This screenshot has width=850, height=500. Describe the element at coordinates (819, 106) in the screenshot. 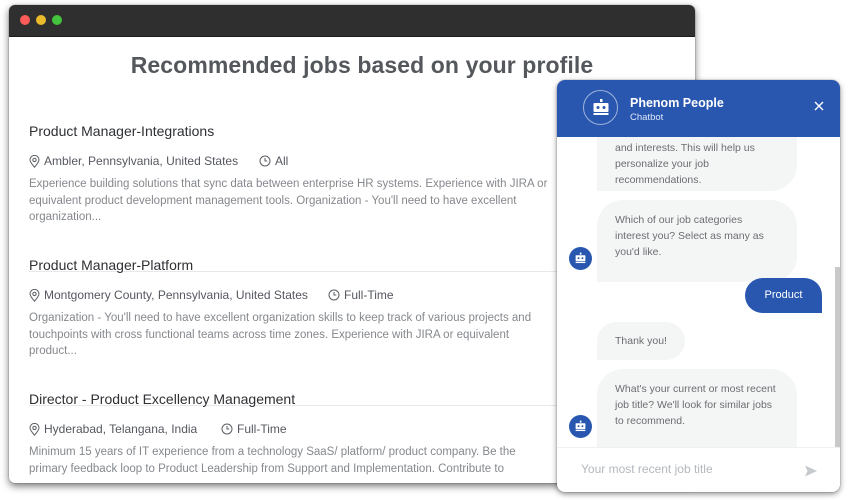

I see `close-icon` at that location.